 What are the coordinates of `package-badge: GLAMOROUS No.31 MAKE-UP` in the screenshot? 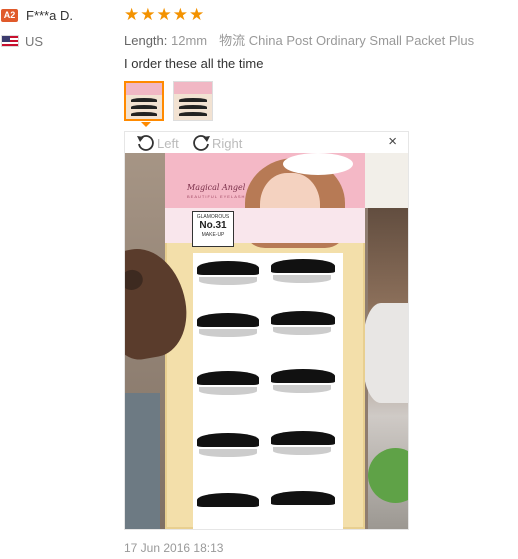 It's located at (213, 229).